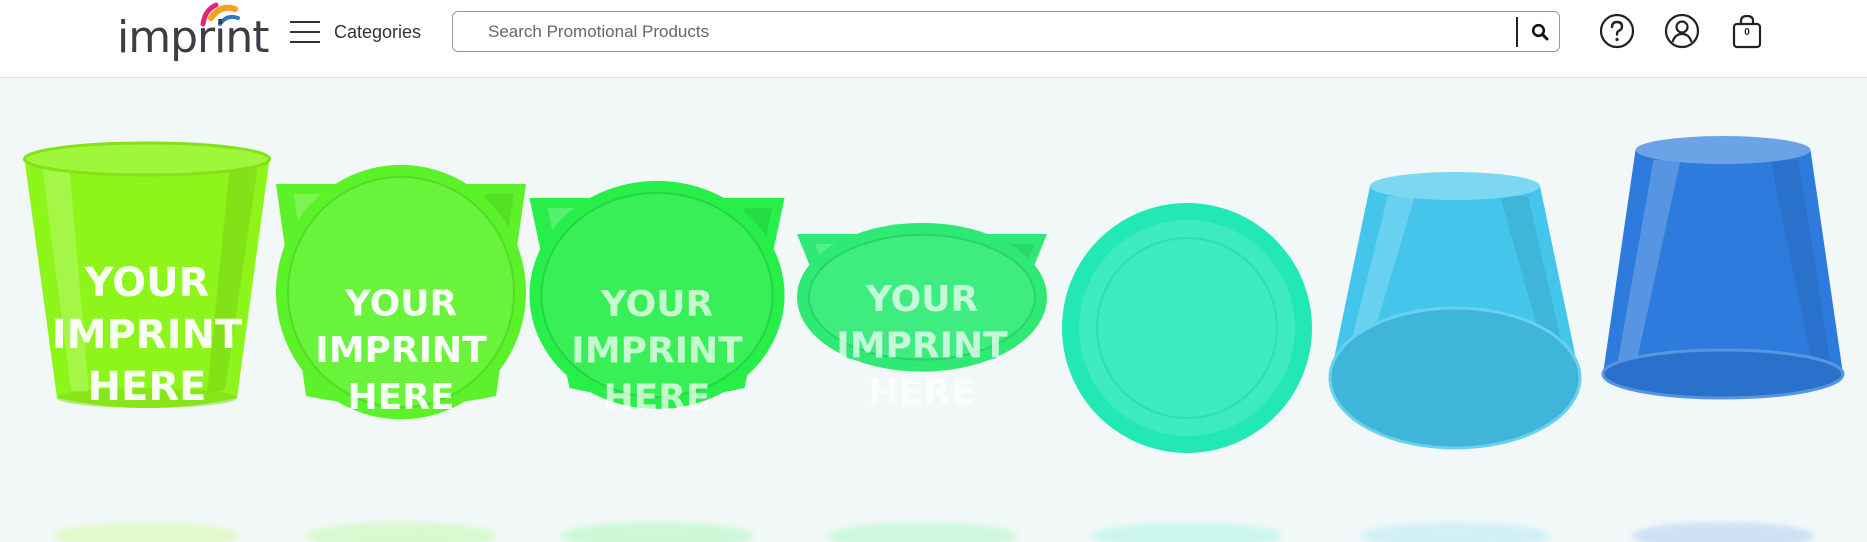 Image resolution: width=1867 pixels, height=542 pixels. I want to click on categories-menu-button: Categories, so click(355, 32).